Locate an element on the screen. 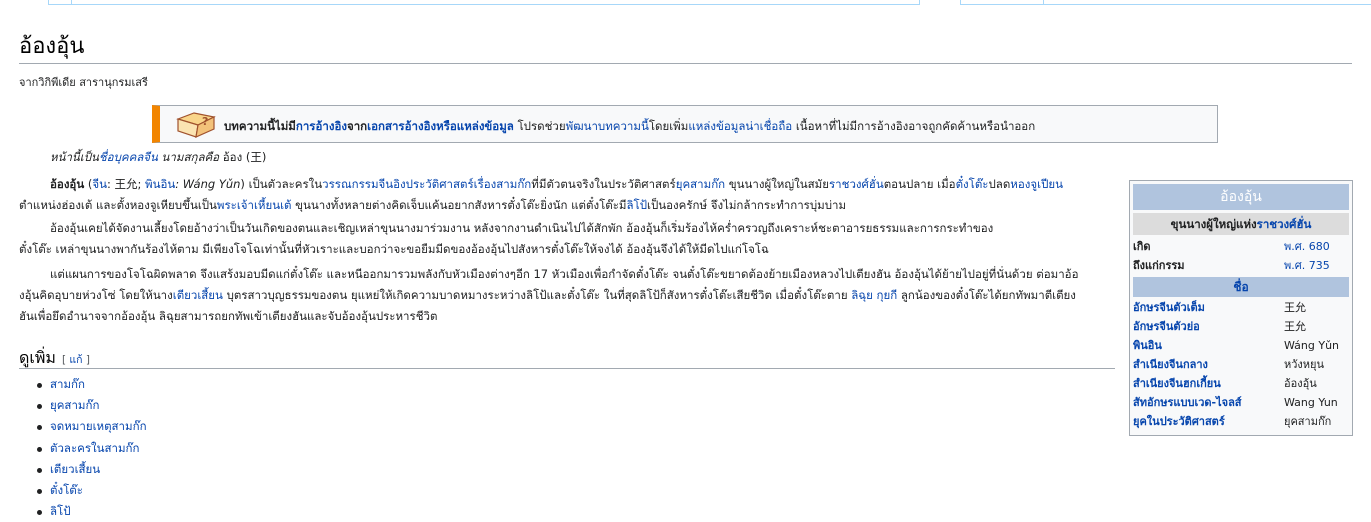 The image size is (1371, 522). infobox-subtitle: ขุนนางผู้ใหญ่แห่งราชวงศ์ฮั่น is located at coordinates (1241, 224).